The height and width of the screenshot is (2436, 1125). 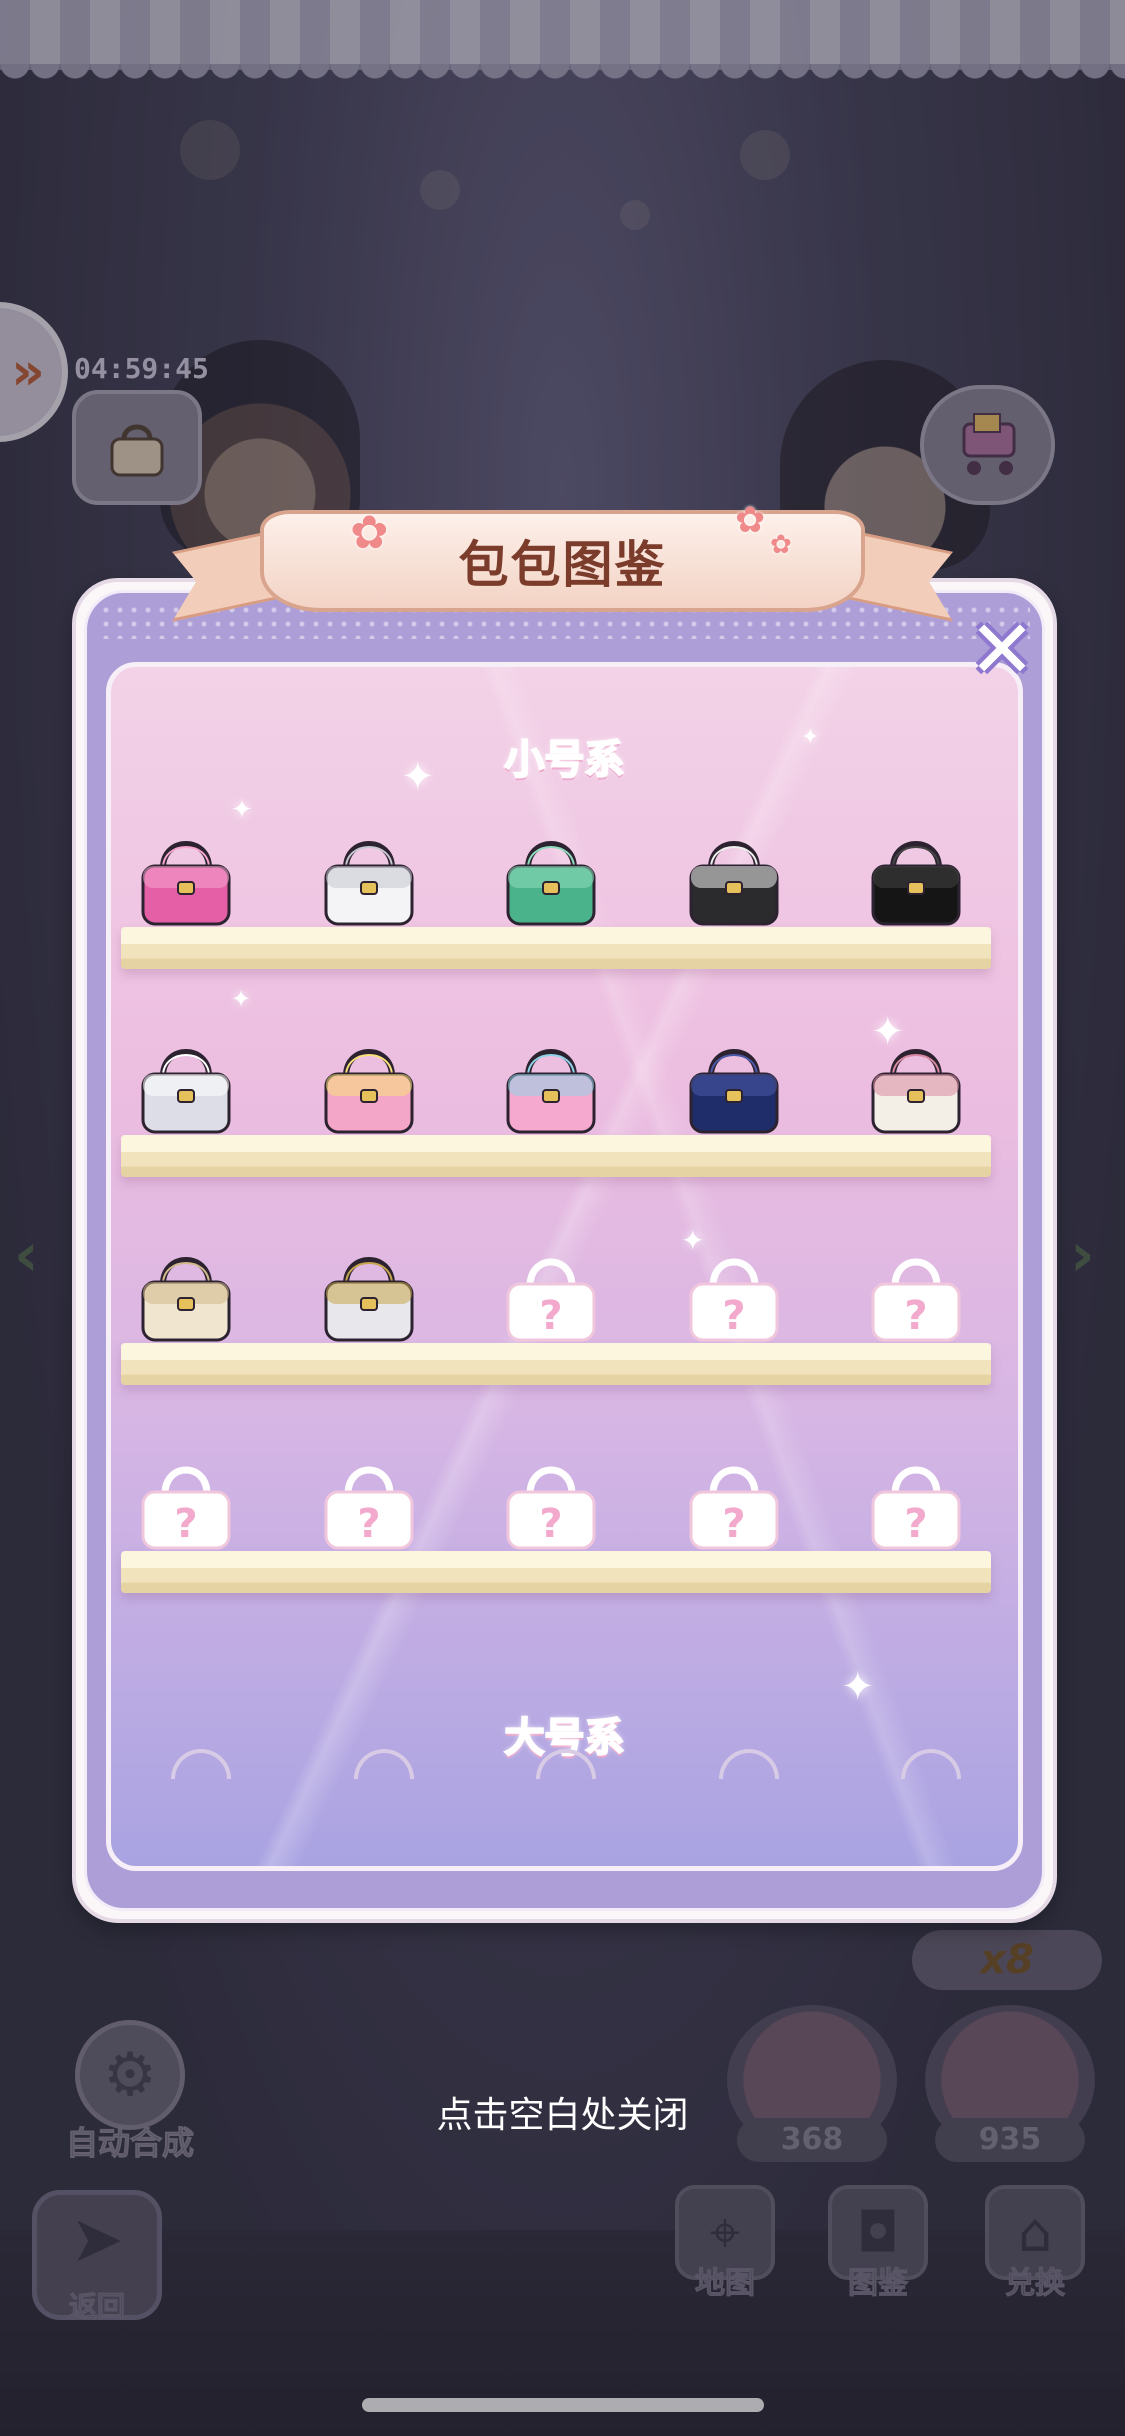 I want to click on sparkle-close-icon: ✕, so click(x=1002, y=650).